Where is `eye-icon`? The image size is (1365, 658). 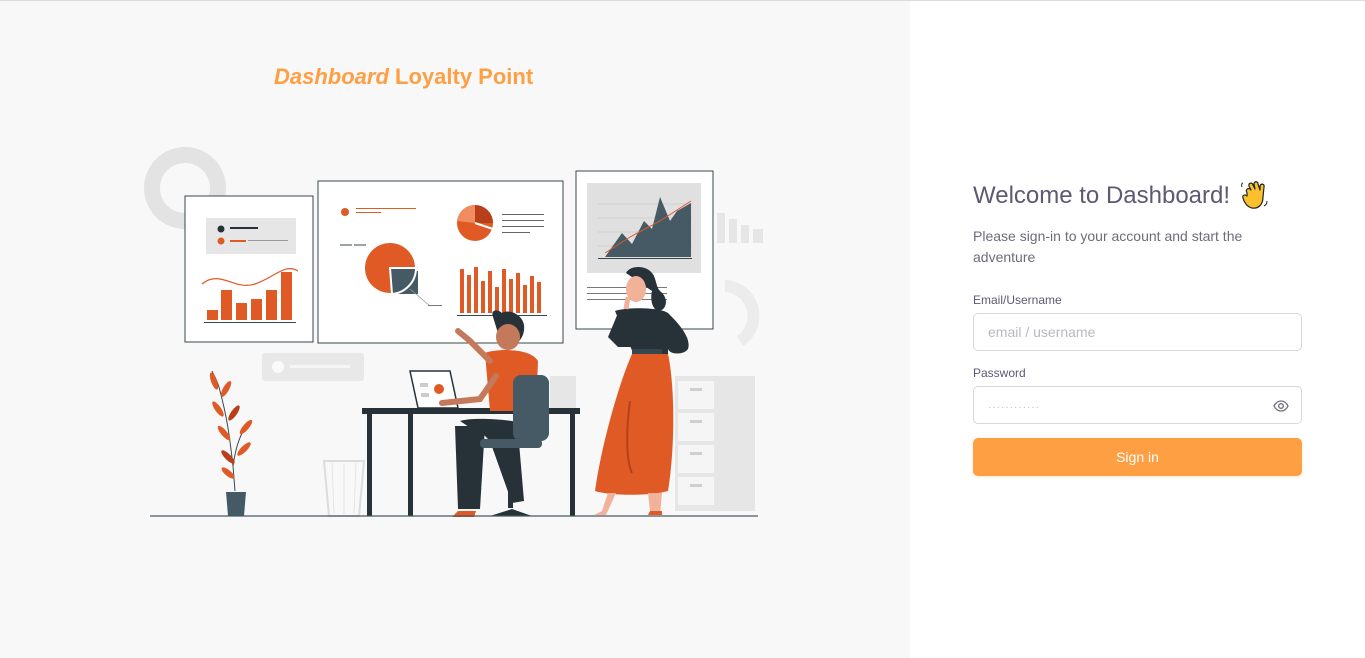 eye-icon is located at coordinates (1281, 406).